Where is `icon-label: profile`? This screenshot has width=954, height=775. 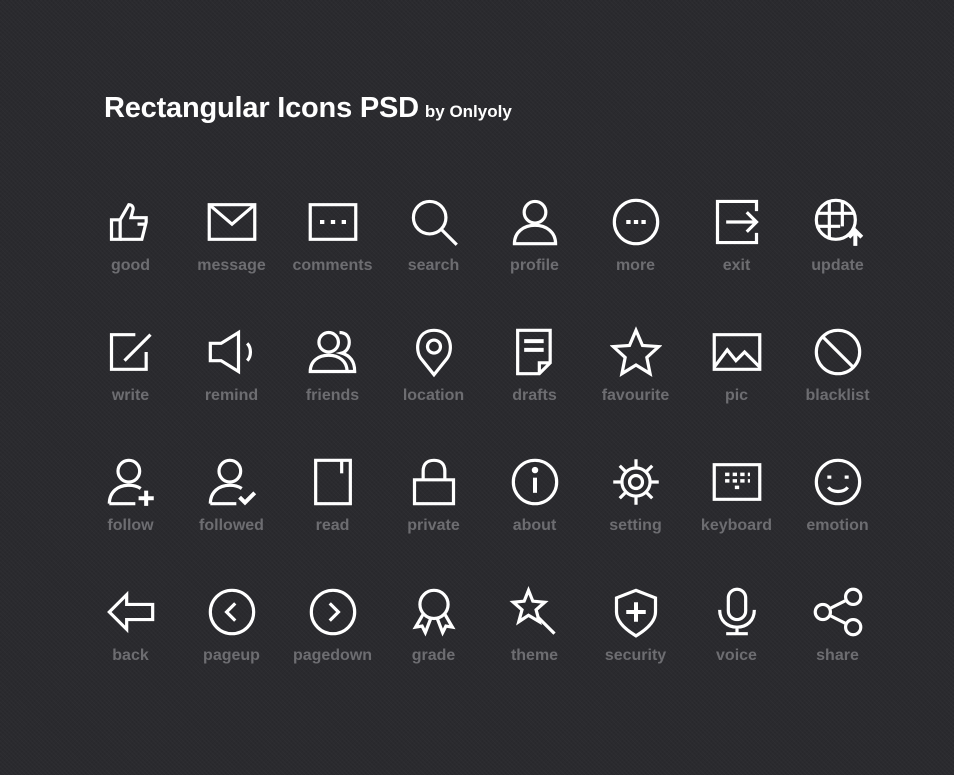 icon-label: profile is located at coordinates (534, 265).